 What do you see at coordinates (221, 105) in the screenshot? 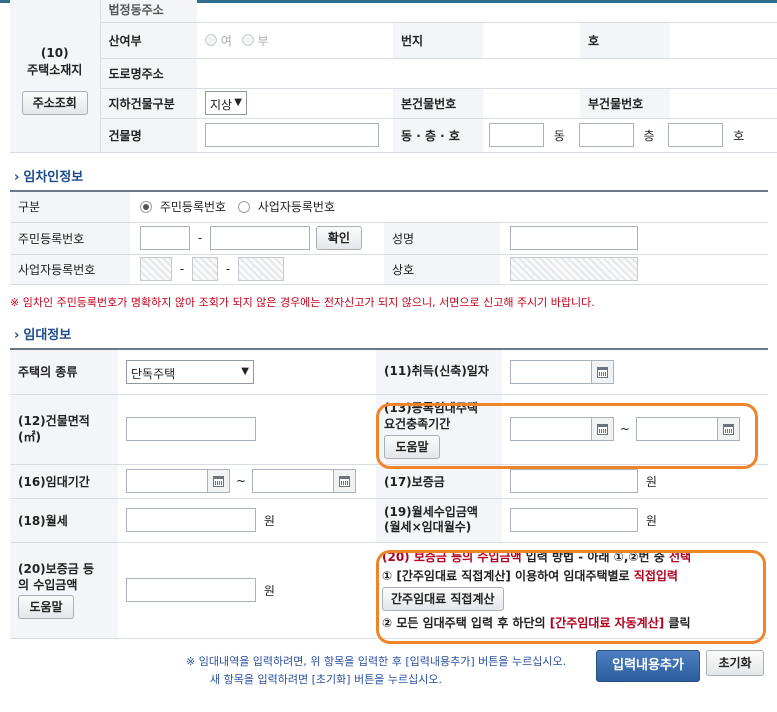
I see `underground-select-value: 지상` at bounding box center [221, 105].